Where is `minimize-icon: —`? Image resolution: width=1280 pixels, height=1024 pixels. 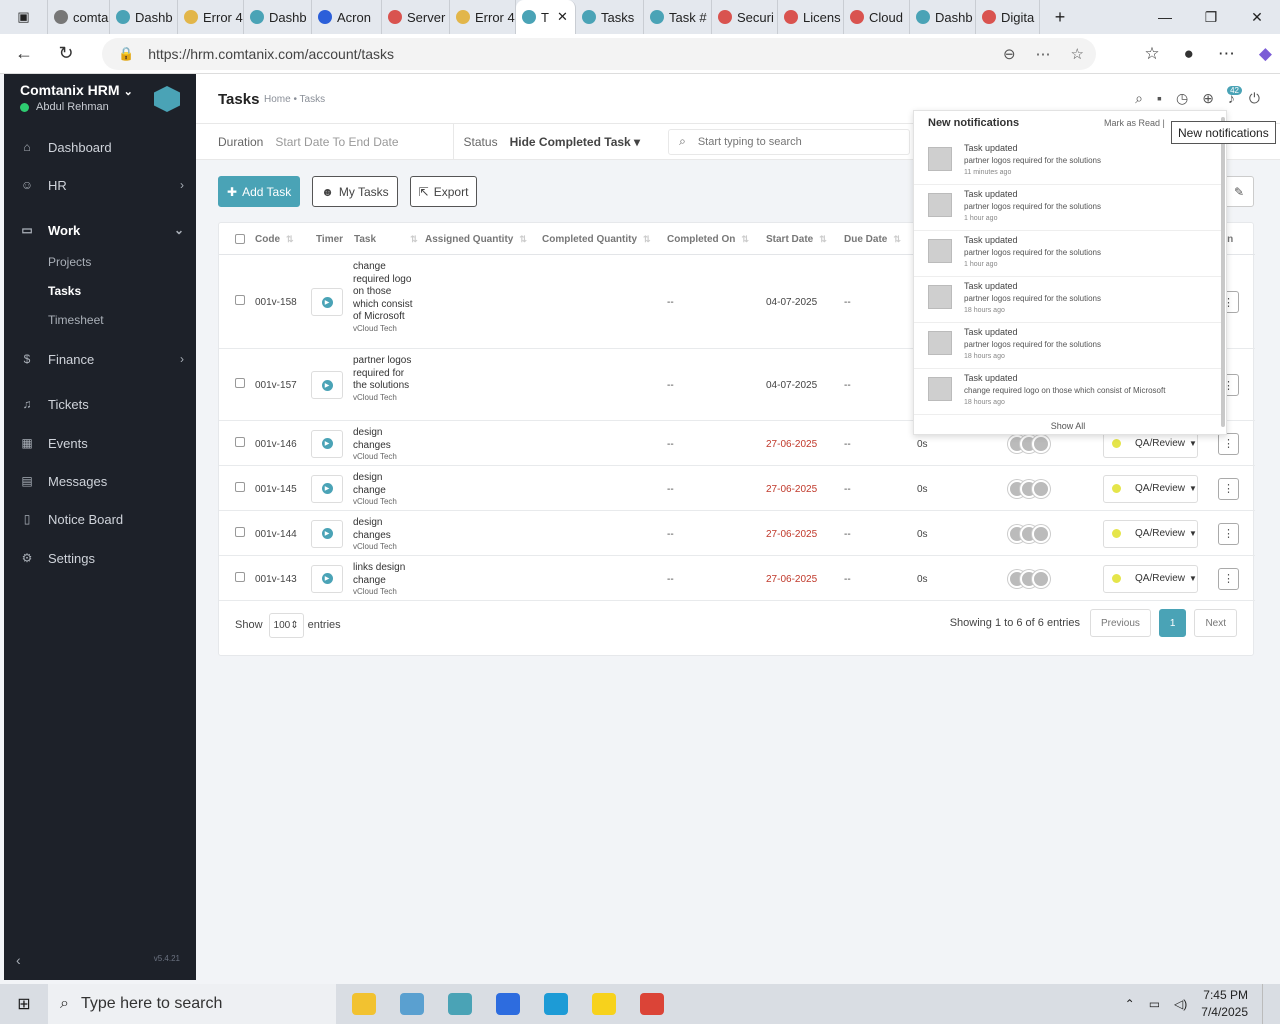
minimize-icon: — is located at coordinates (1165, 17).